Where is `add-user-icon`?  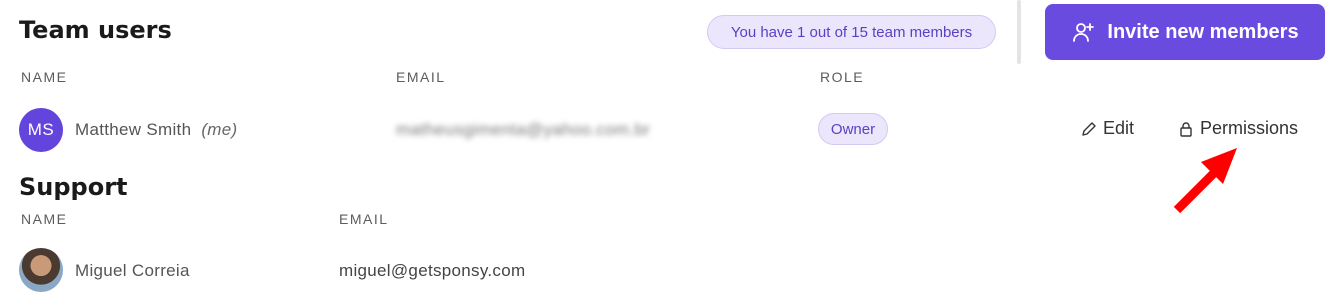 add-user-icon is located at coordinates (1084, 32).